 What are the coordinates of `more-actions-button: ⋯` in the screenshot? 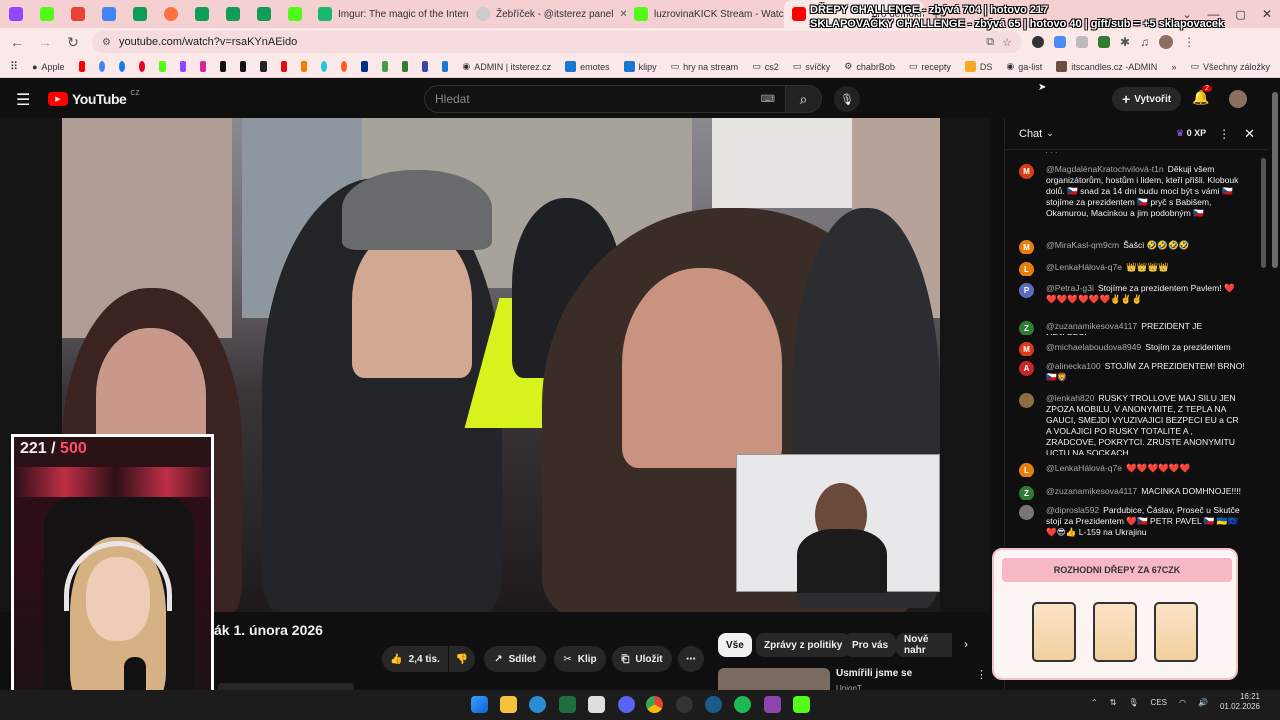 It's located at (691, 659).